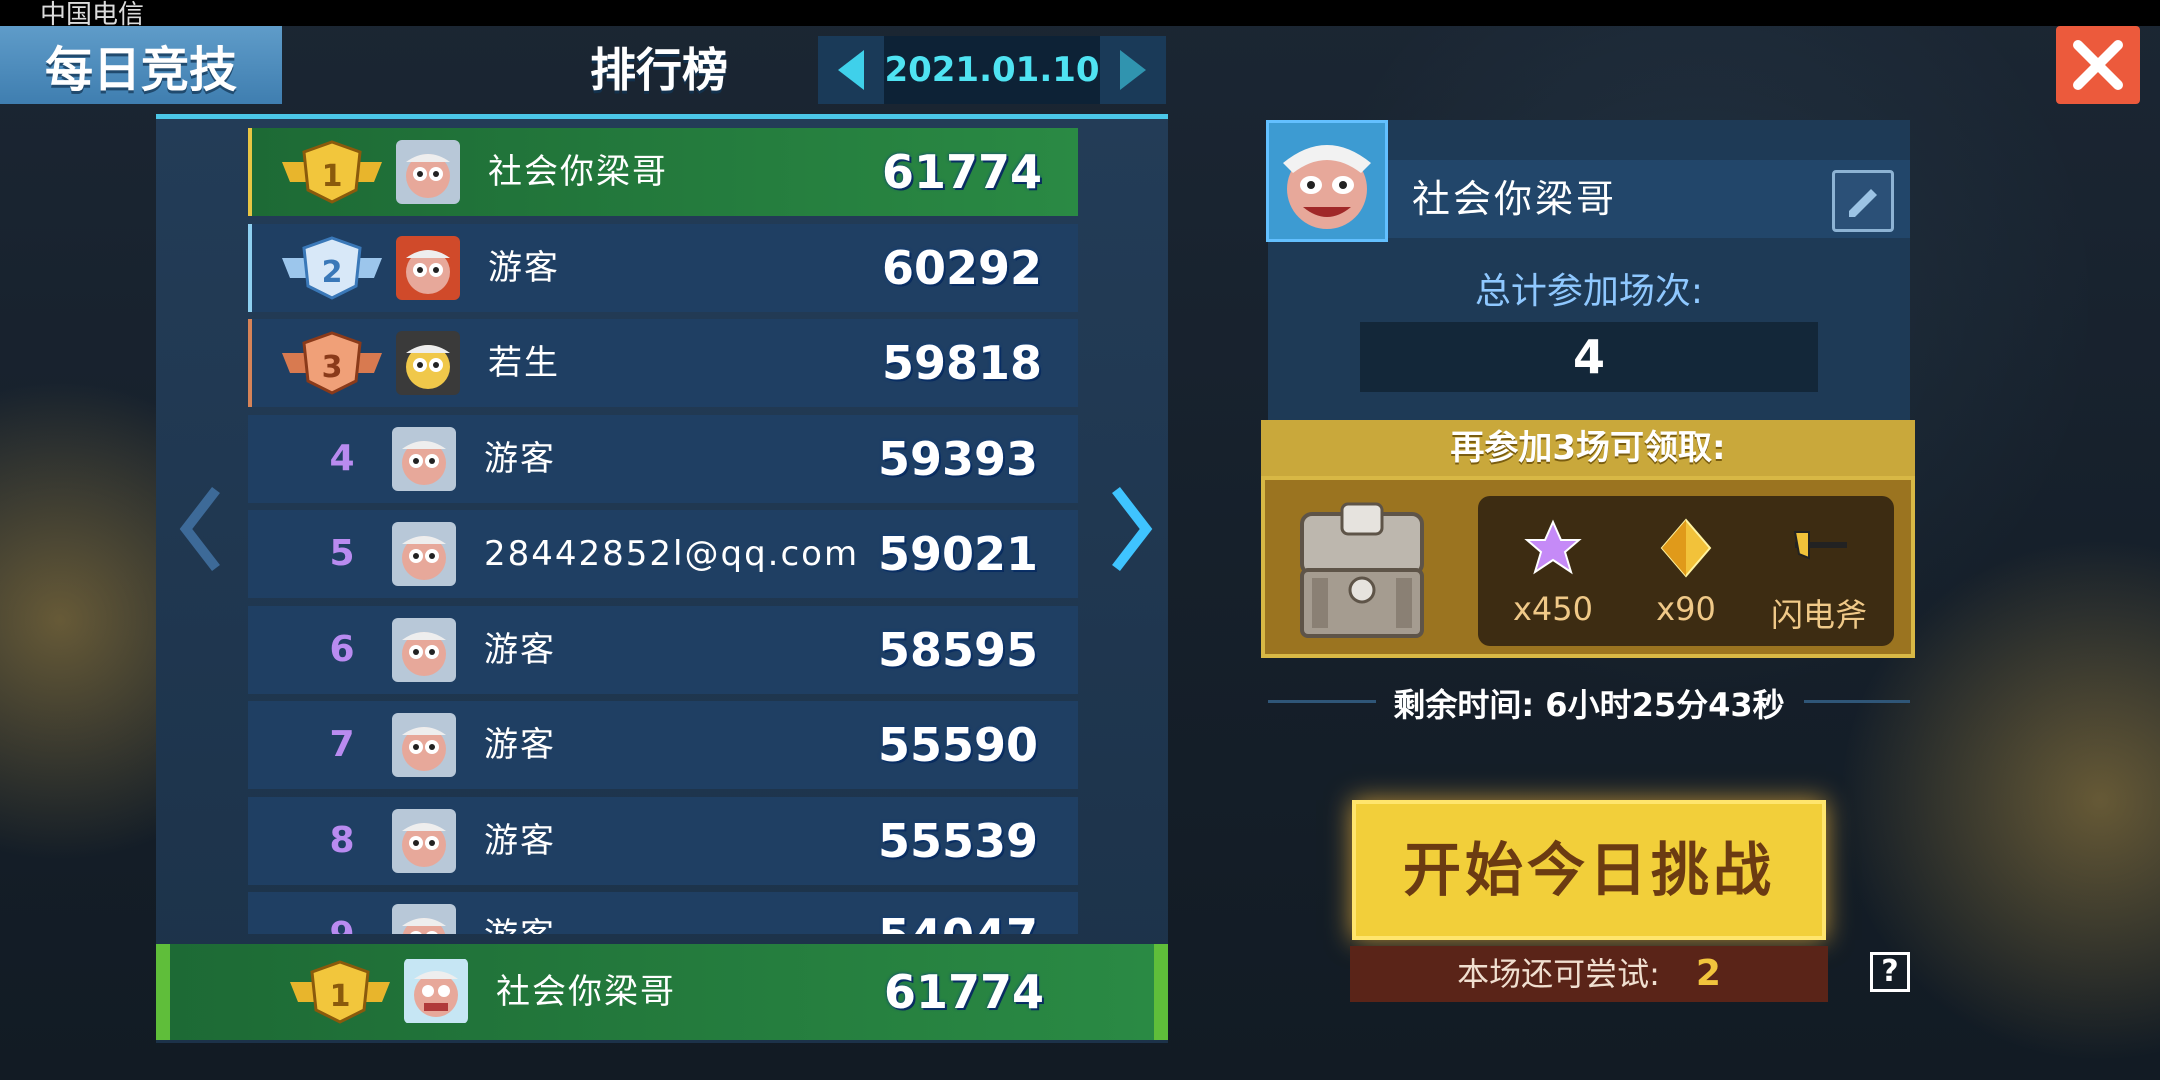 The width and height of the screenshot is (2160, 1080). Describe the element at coordinates (957, 745) in the screenshot. I see `player-score: 55590` at that location.